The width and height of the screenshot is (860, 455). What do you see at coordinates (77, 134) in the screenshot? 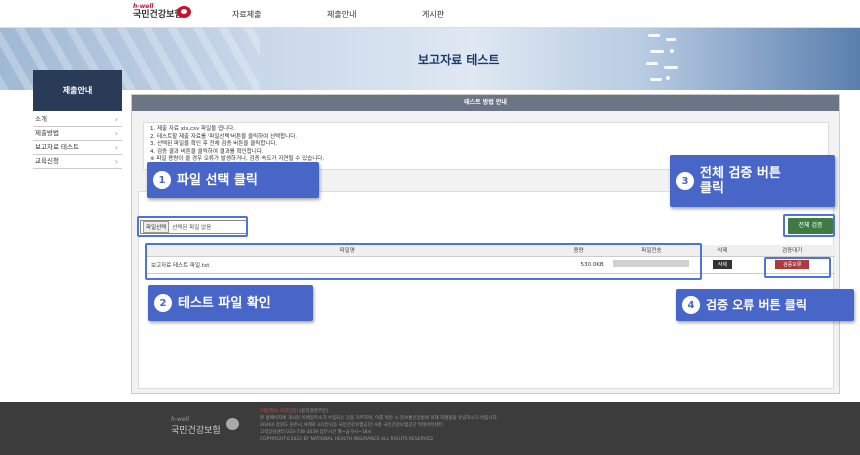
I see `sidebar-item-method: 제출방법 ›` at bounding box center [77, 134].